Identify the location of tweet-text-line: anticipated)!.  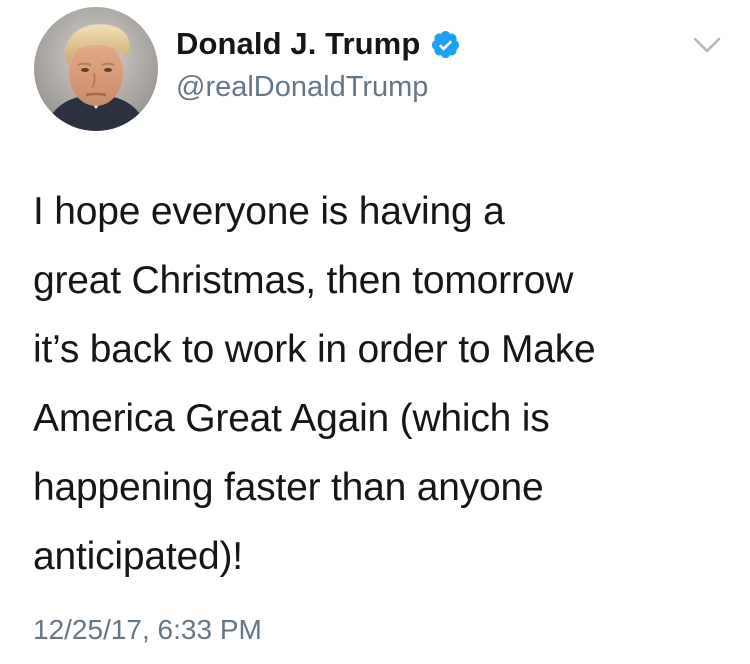
(138, 556).